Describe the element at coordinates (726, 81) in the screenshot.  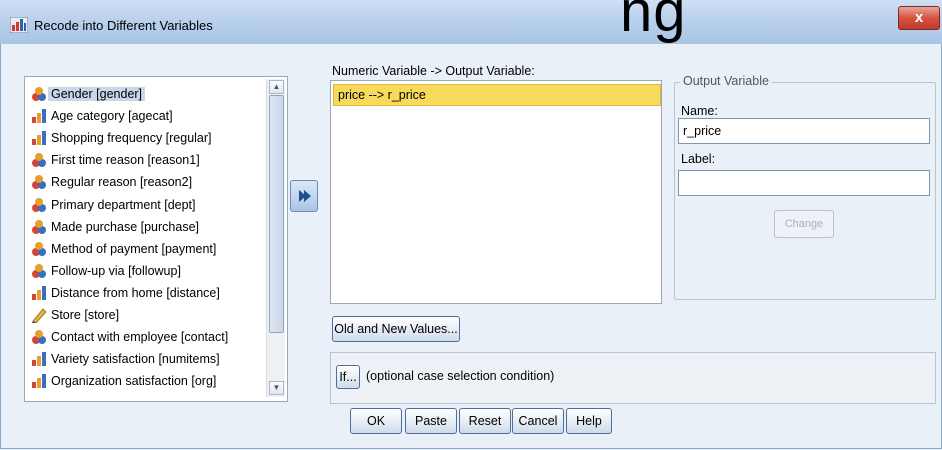
I see `output-variable-title: Output Variable` at that location.